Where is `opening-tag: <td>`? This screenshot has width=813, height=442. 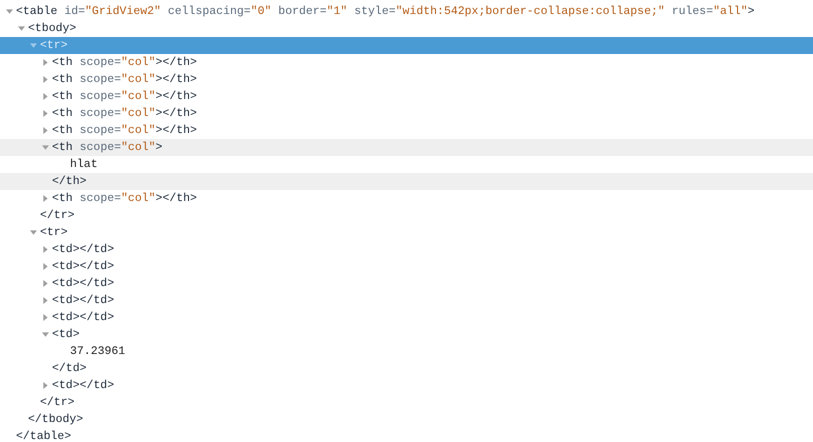 opening-tag: <td> is located at coordinates (66, 334).